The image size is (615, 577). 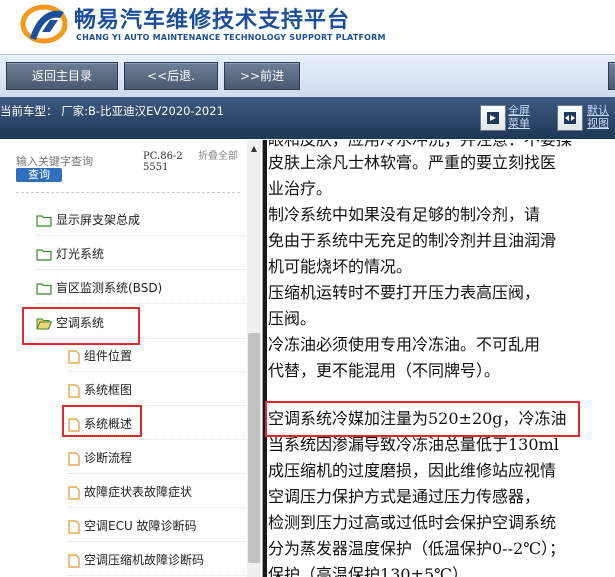 What do you see at coordinates (300, 188) in the screenshot?
I see `content-line: 业治疗。` at bounding box center [300, 188].